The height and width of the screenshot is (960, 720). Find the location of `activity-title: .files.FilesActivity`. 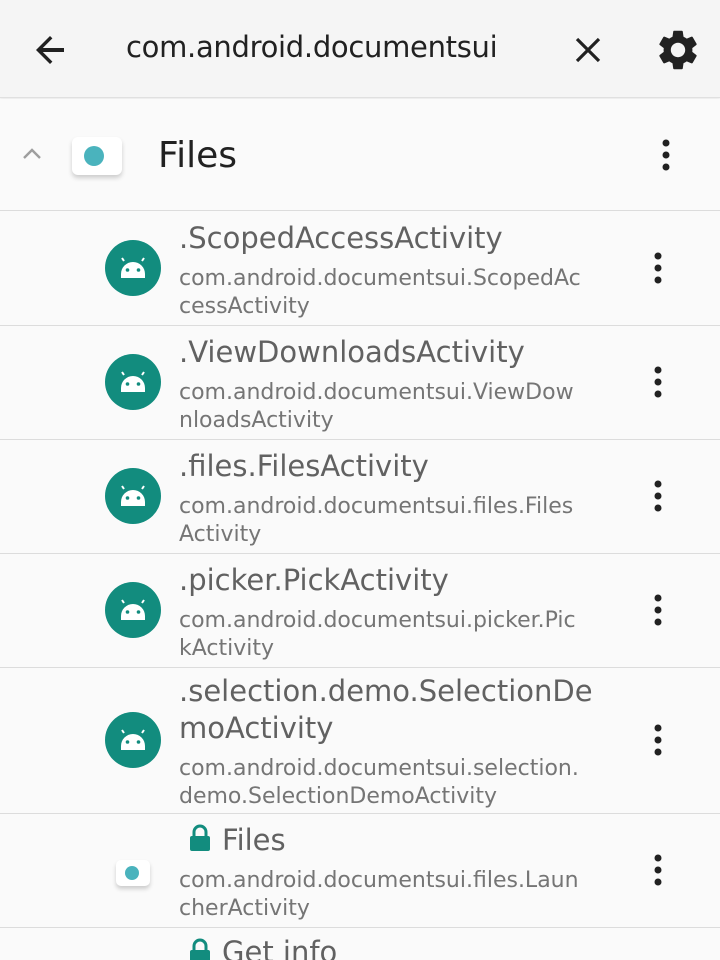

activity-title: .files.FilesActivity is located at coordinates (304, 466).